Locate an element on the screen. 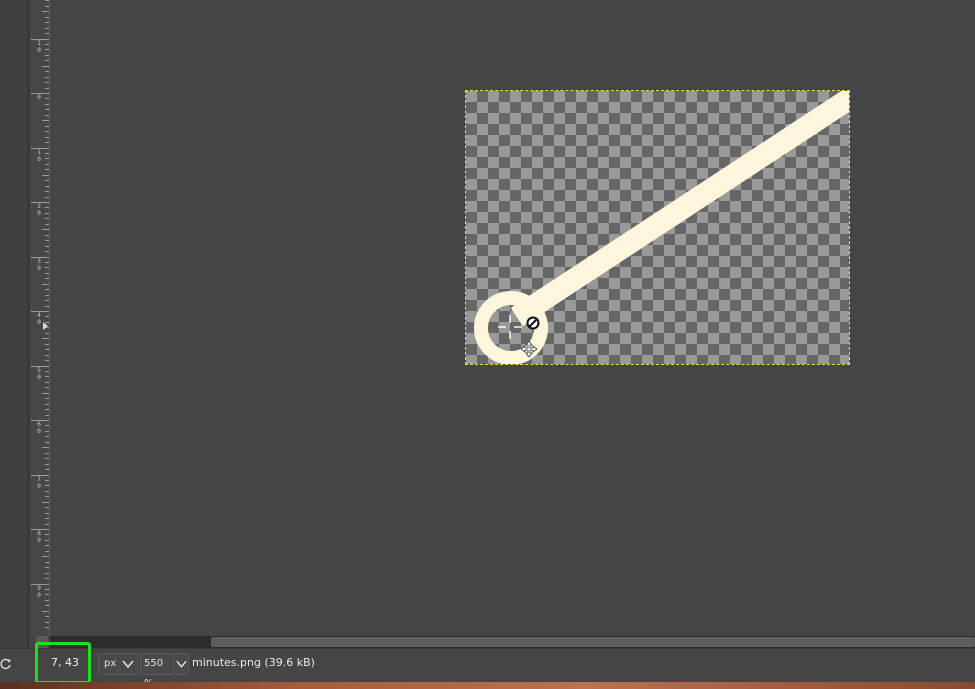 This screenshot has width=975, height=689. ruler-pointer-marker is located at coordinates (45, 326).